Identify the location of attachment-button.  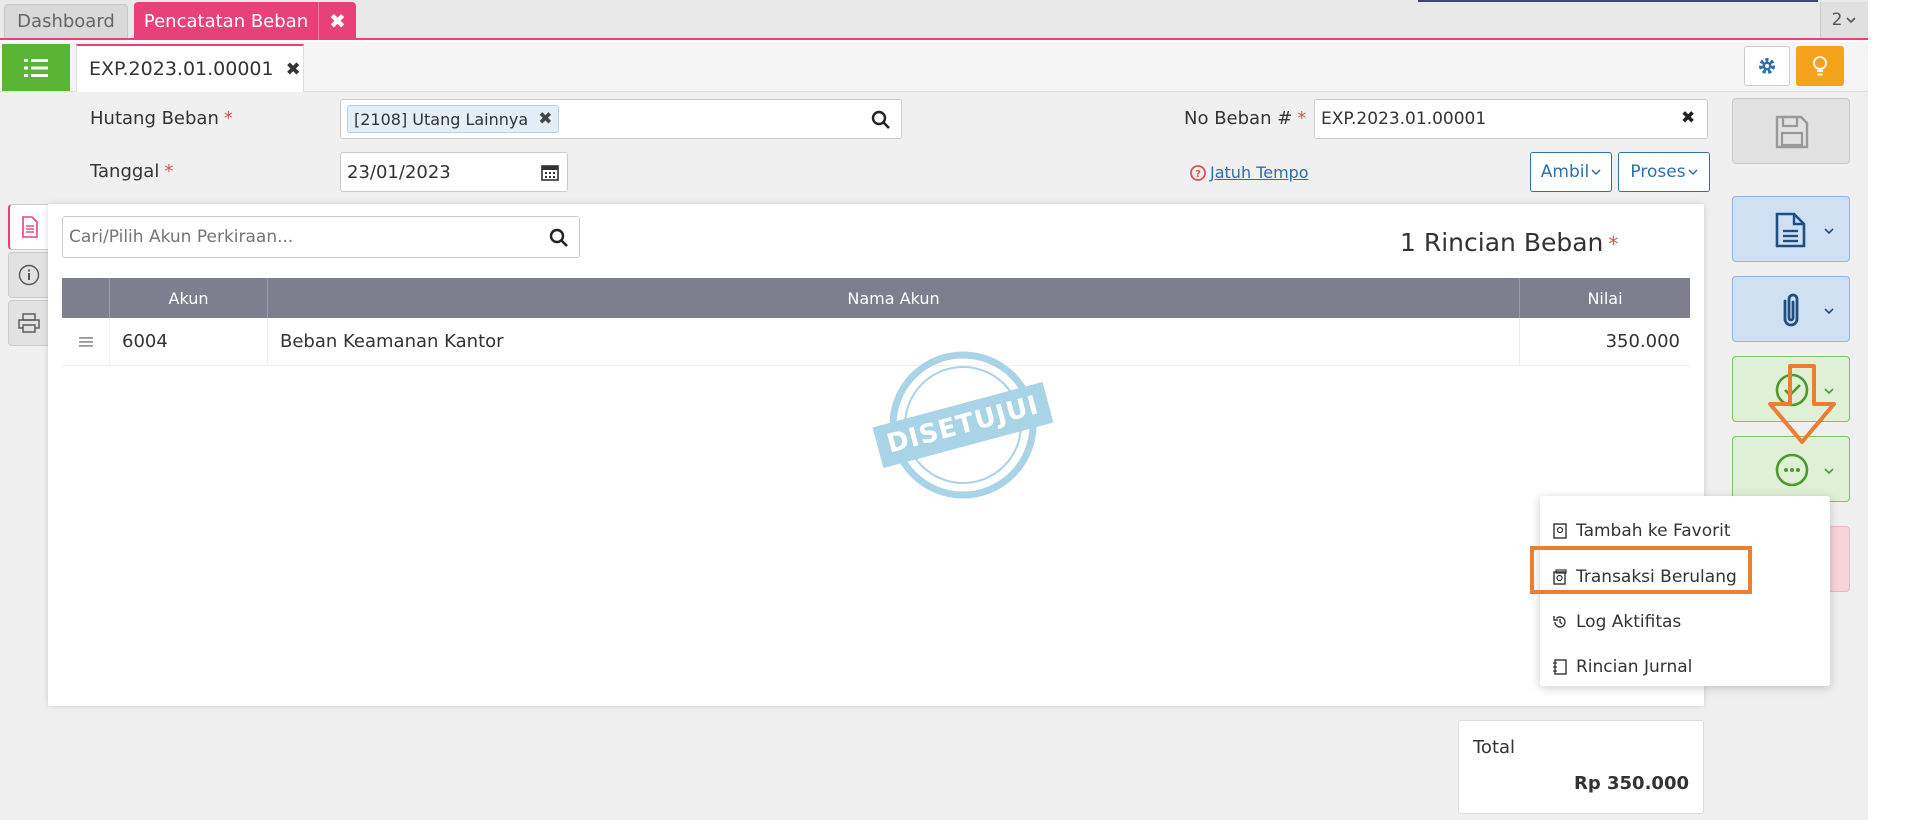
(1791, 309).